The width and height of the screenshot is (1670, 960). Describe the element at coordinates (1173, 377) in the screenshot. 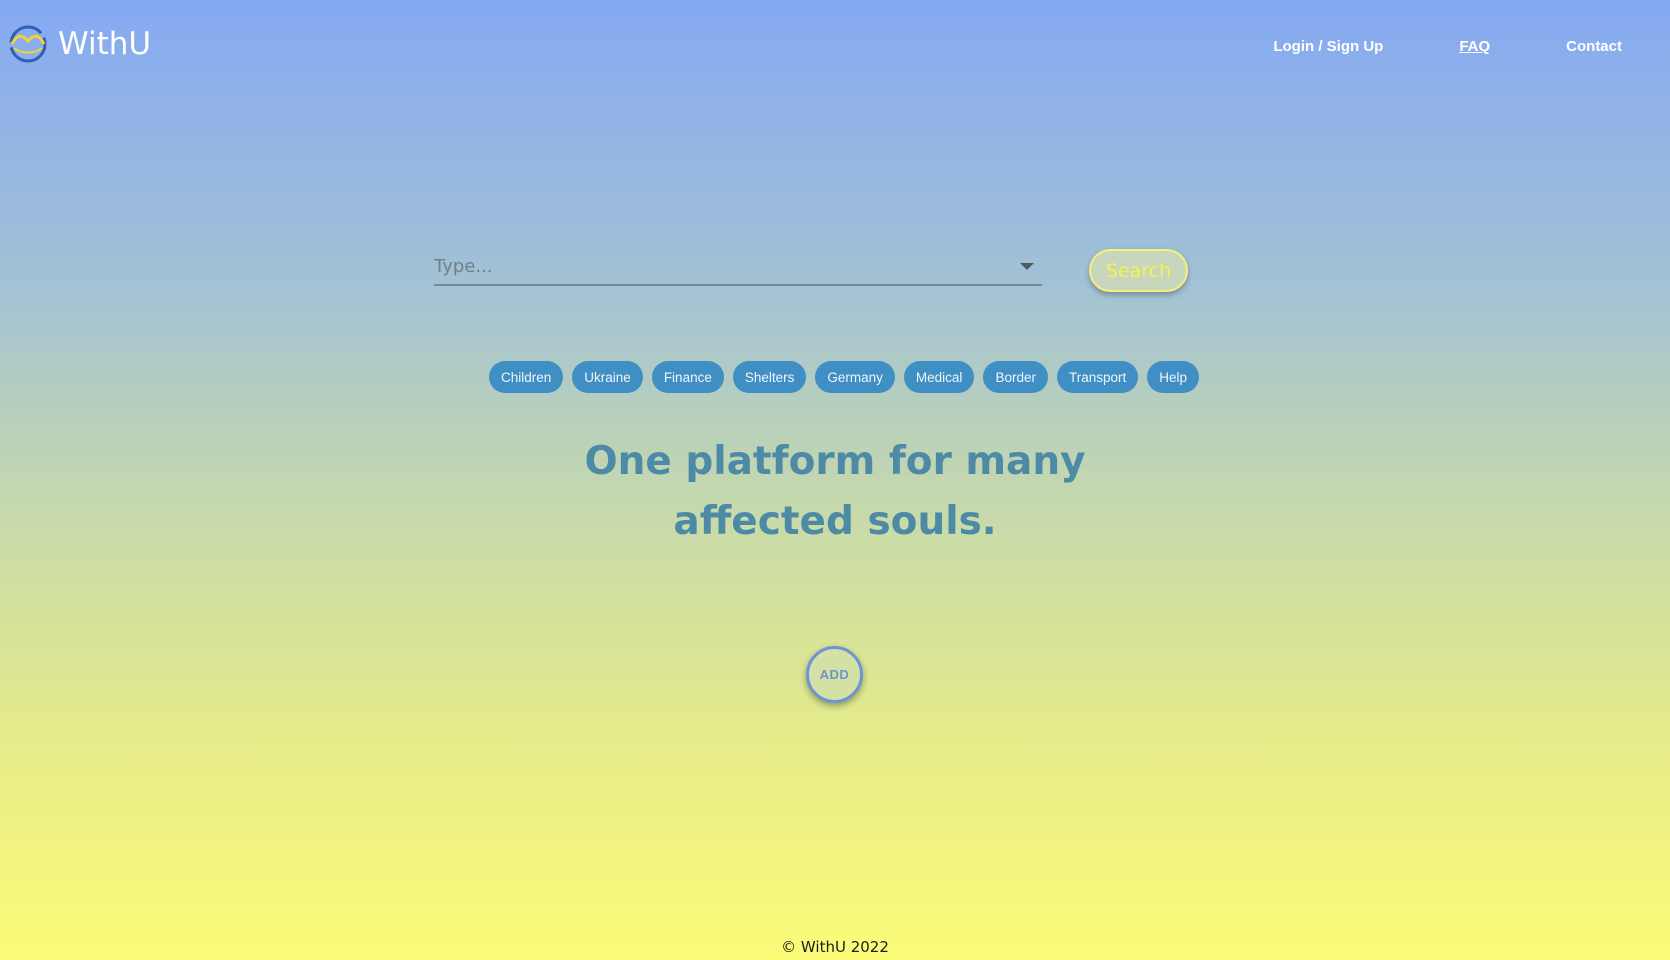

I see `chip-help: Help` at that location.